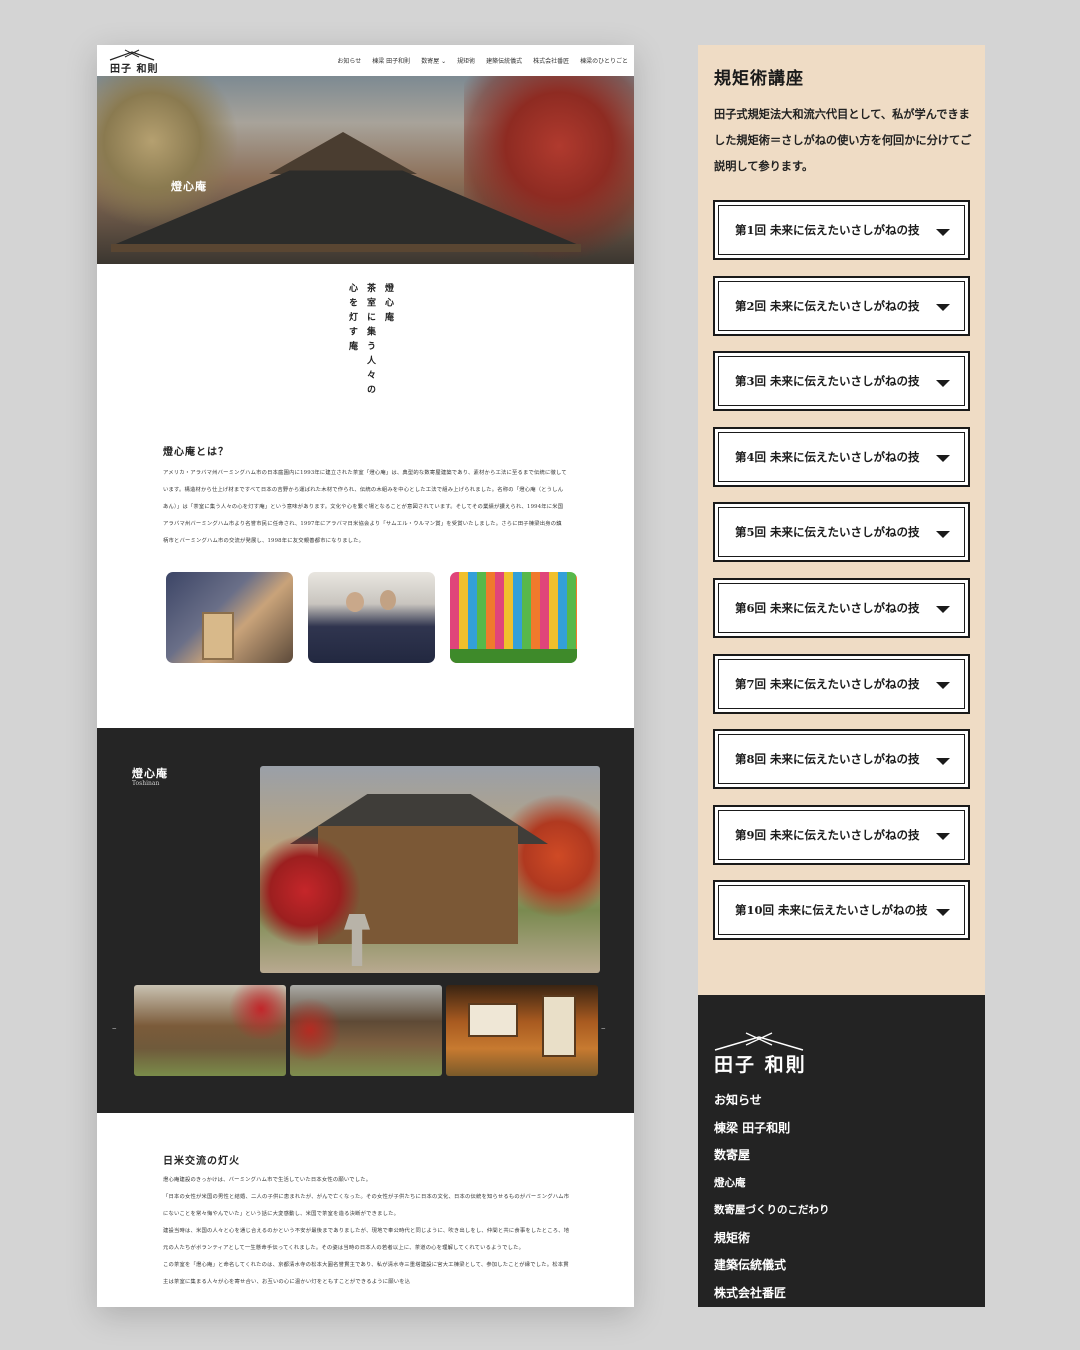 The width and height of the screenshot is (1080, 1350). What do you see at coordinates (604, 60) in the screenshot?
I see `nav-item-blog: 棟梁のひとりごと` at bounding box center [604, 60].